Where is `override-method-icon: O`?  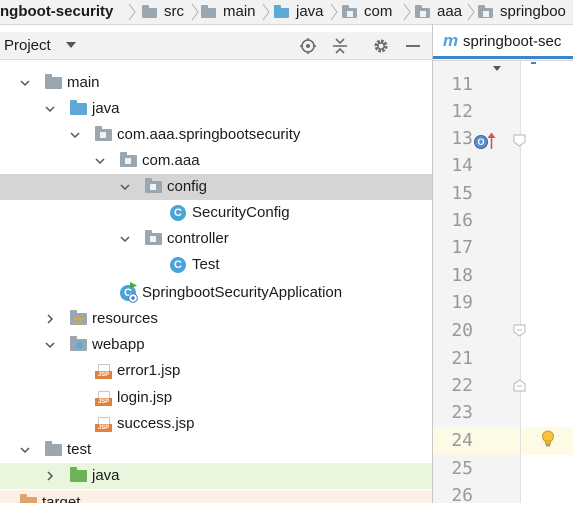 override-method-icon: O is located at coordinates (486, 141).